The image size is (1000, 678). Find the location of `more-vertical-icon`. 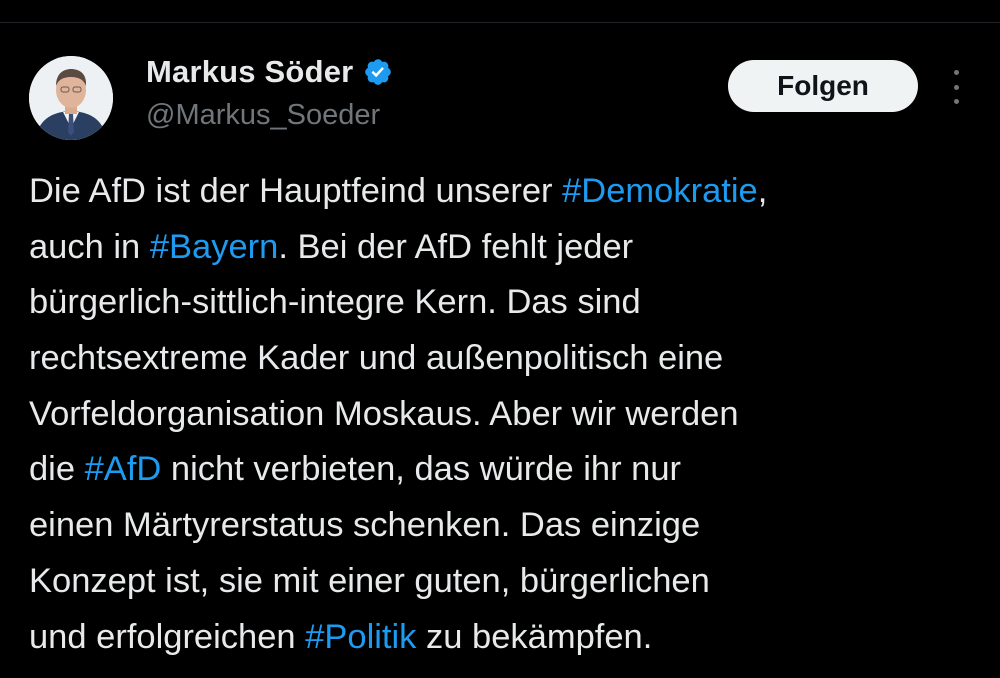

more-vertical-icon is located at coordinates (956, 87).